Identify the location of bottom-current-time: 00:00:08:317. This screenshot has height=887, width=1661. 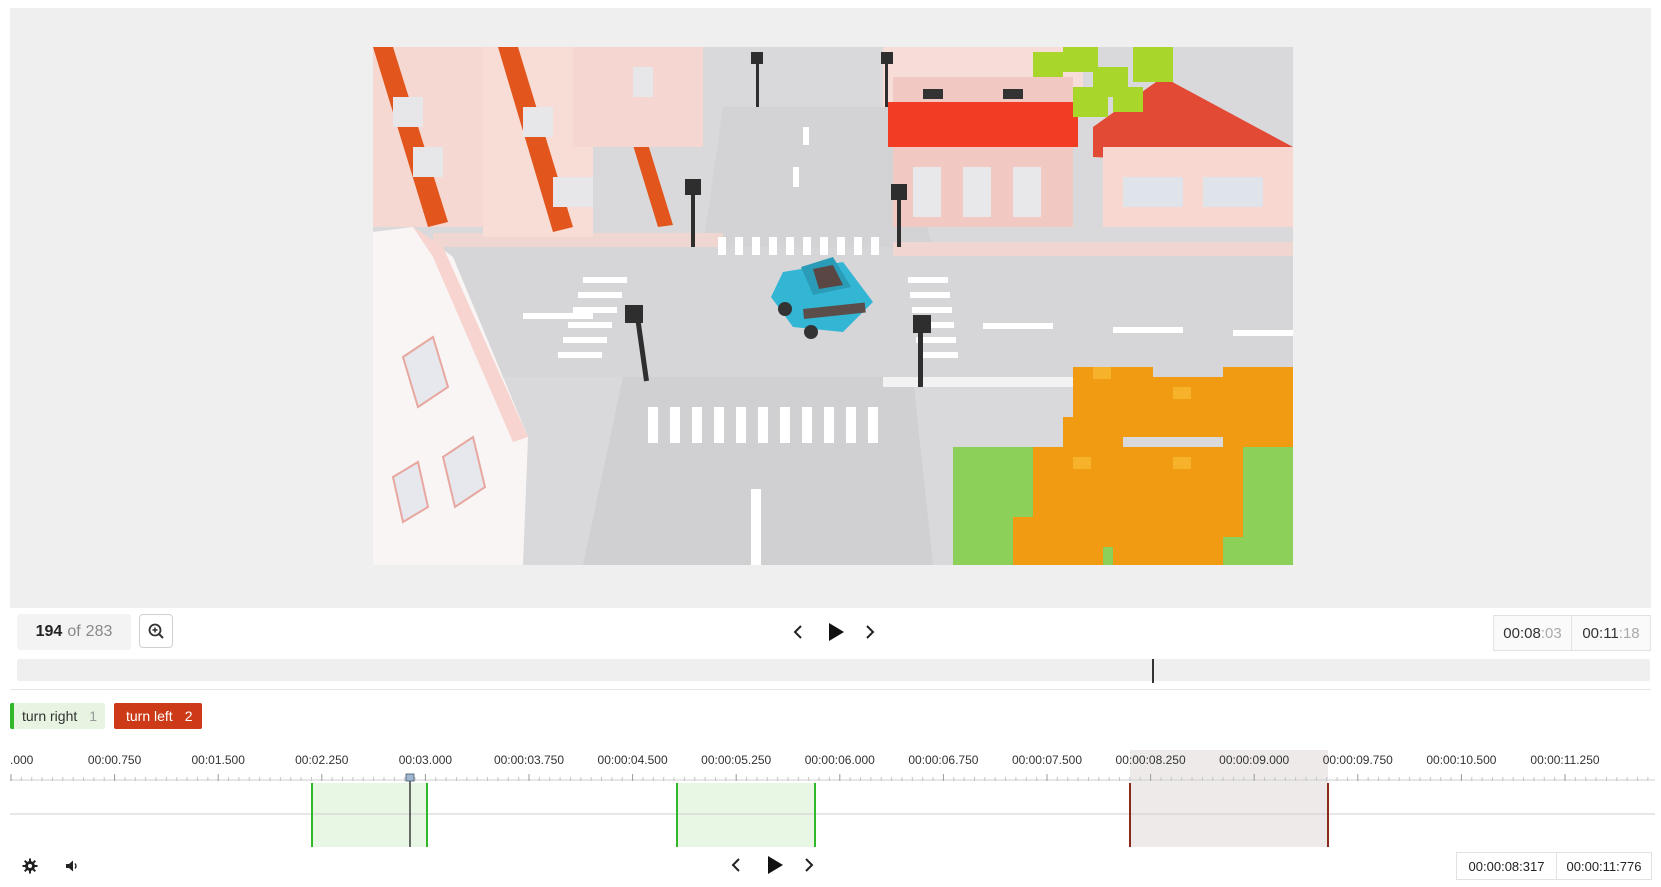
(1506, 866).